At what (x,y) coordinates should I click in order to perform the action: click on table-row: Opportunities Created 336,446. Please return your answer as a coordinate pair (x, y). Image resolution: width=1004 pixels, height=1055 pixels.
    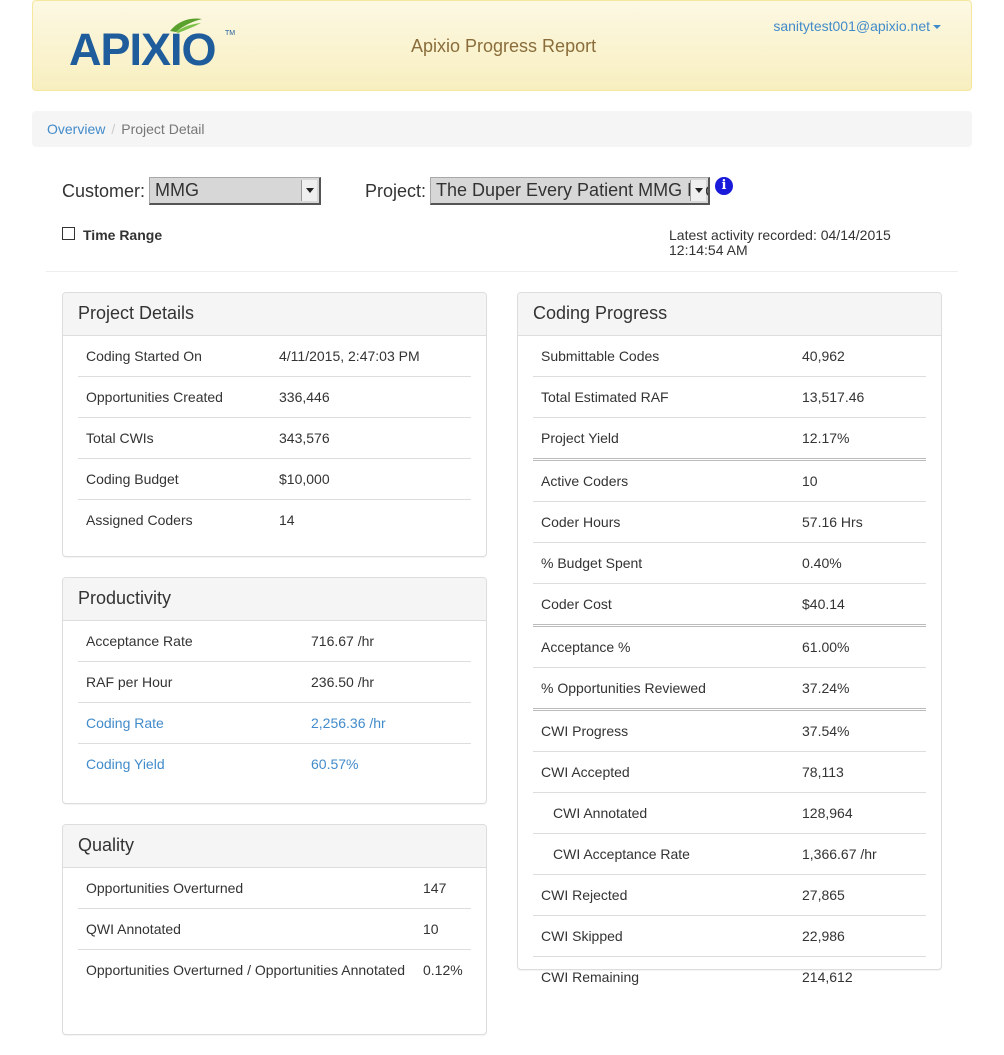
    Looking at the image, I should click on (274, 397).